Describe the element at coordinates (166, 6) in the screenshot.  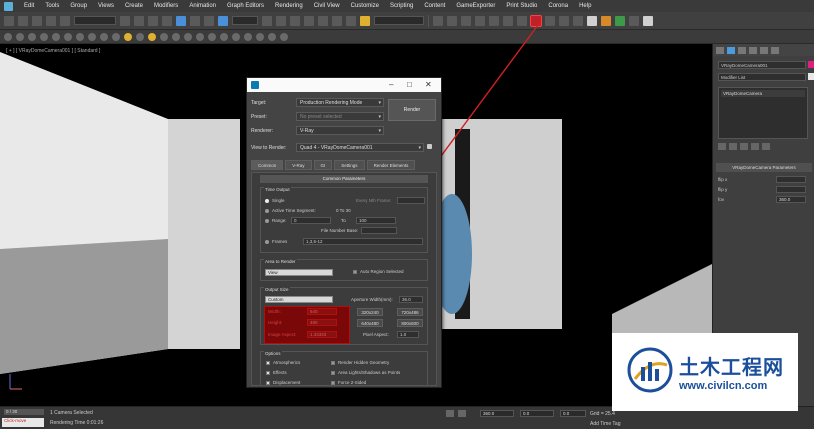
I see `menu-modifiers: Modifiers` at that location.